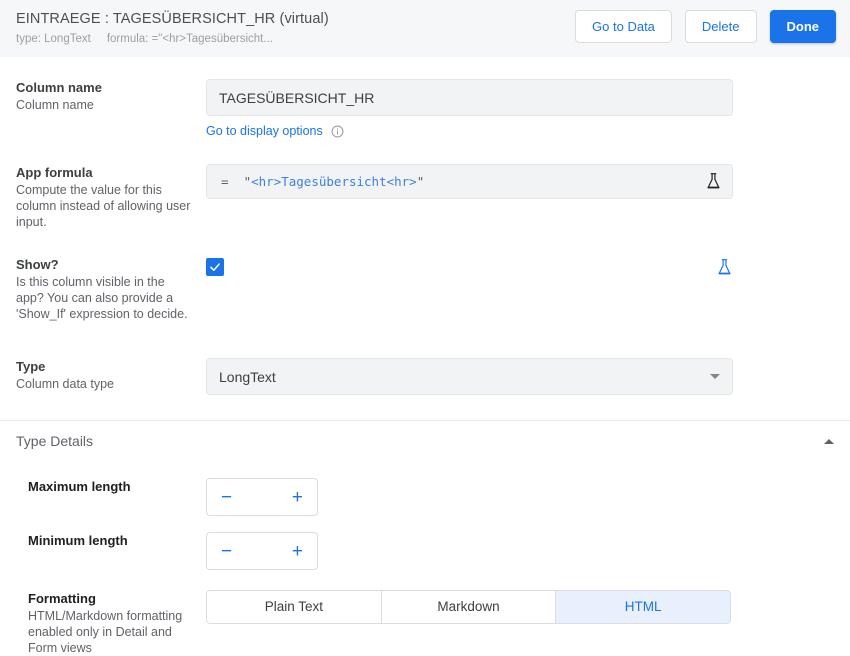  Describe the element at coordinates (713, 181) in the screenshot. I see `flask-icon` at that location.